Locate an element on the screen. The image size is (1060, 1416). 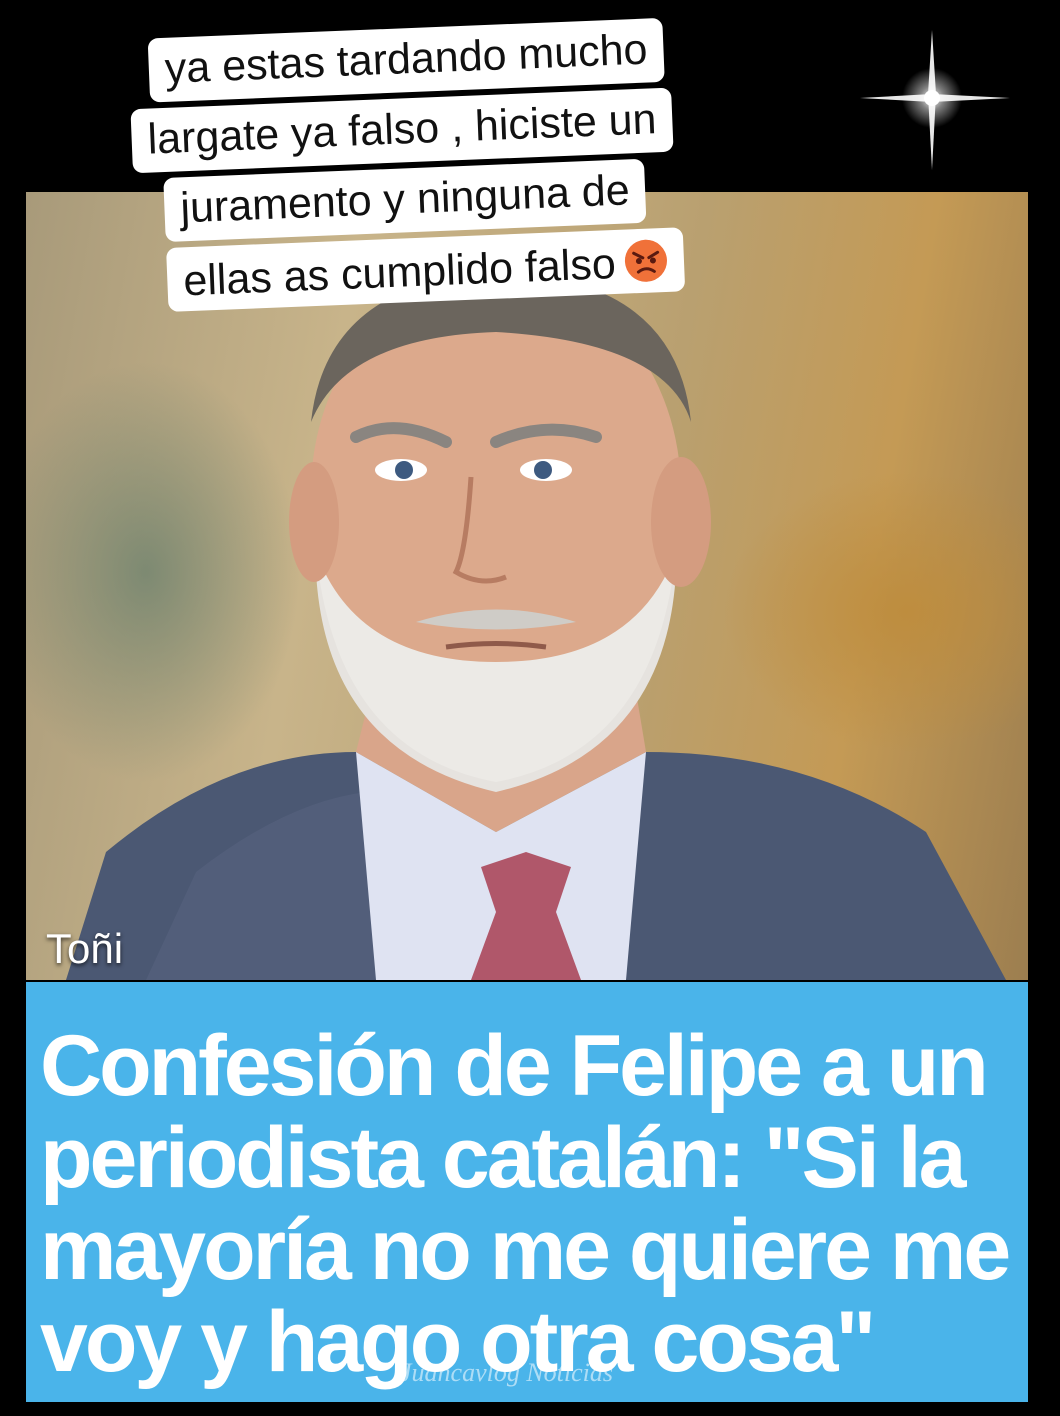
angry-face-icon is located at coordinates (645, 260).